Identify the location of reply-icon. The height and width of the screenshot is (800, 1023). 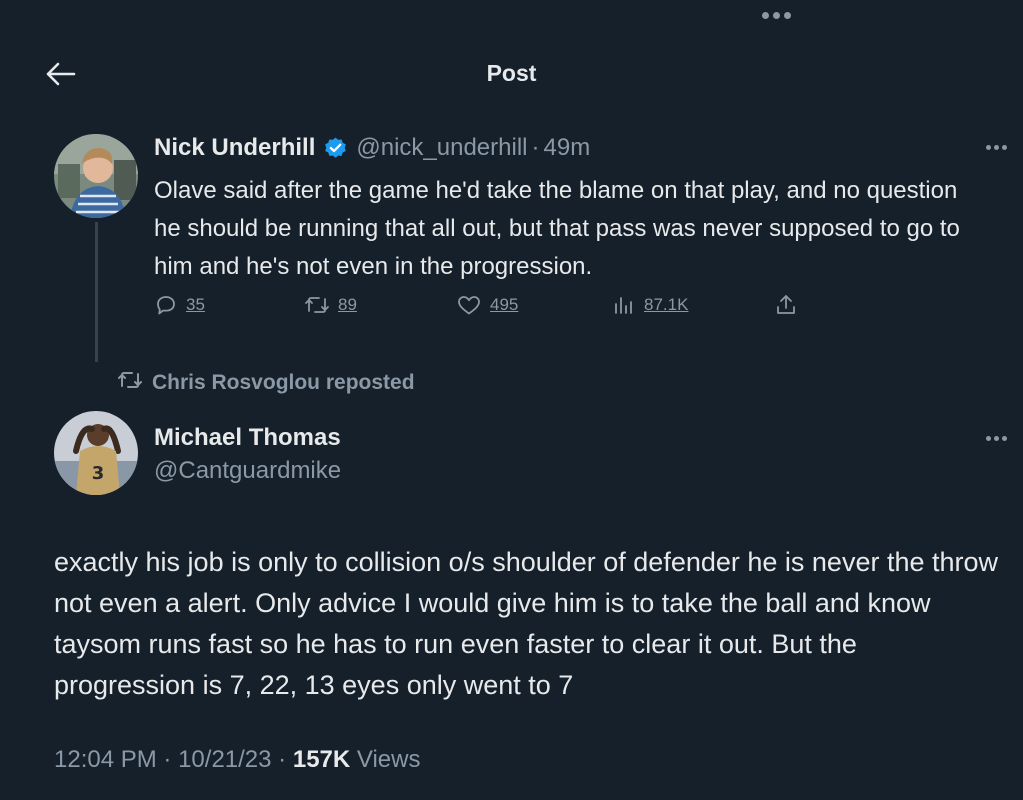
(166, 305).